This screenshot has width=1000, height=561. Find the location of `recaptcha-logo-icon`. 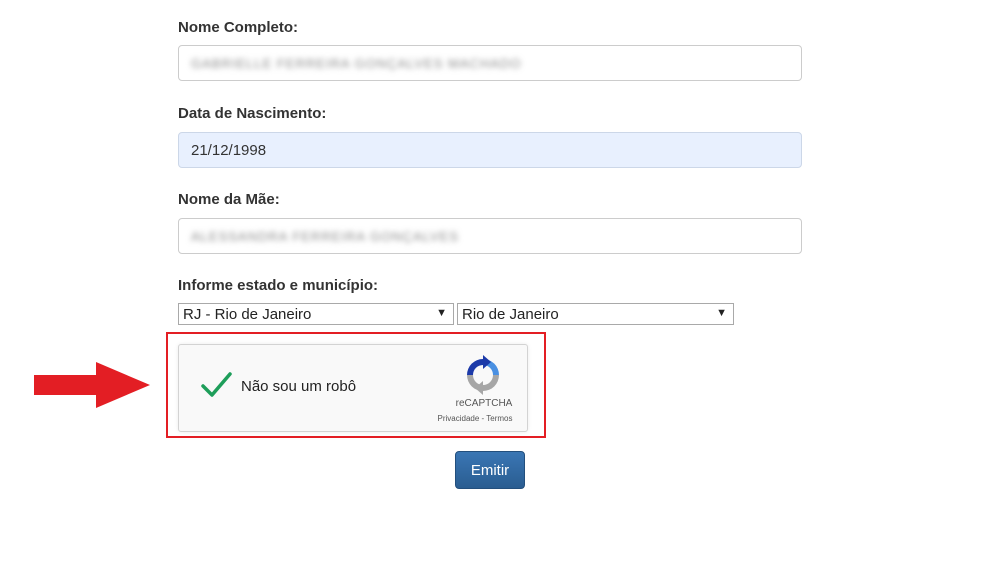

recaptcha-logo-icon is located at coordinates (483, 375).